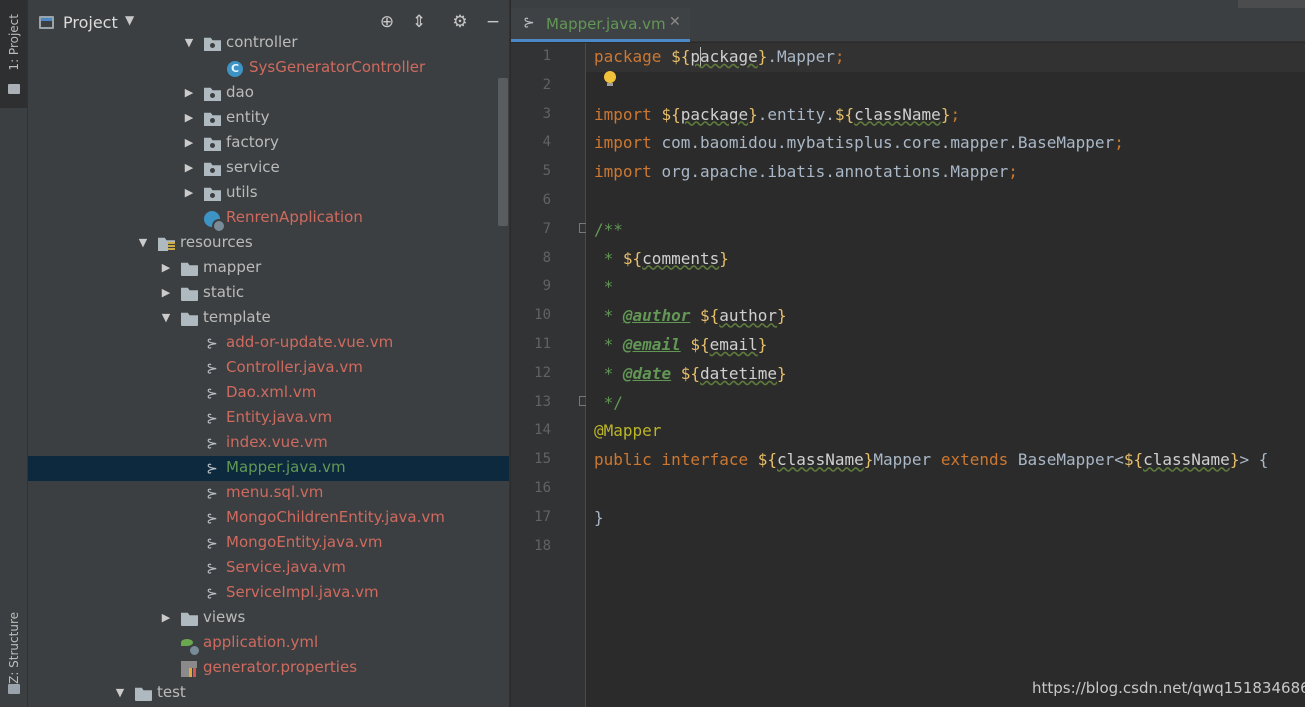  I want to click on tree-item: ▶ utils, so click(268, 193).